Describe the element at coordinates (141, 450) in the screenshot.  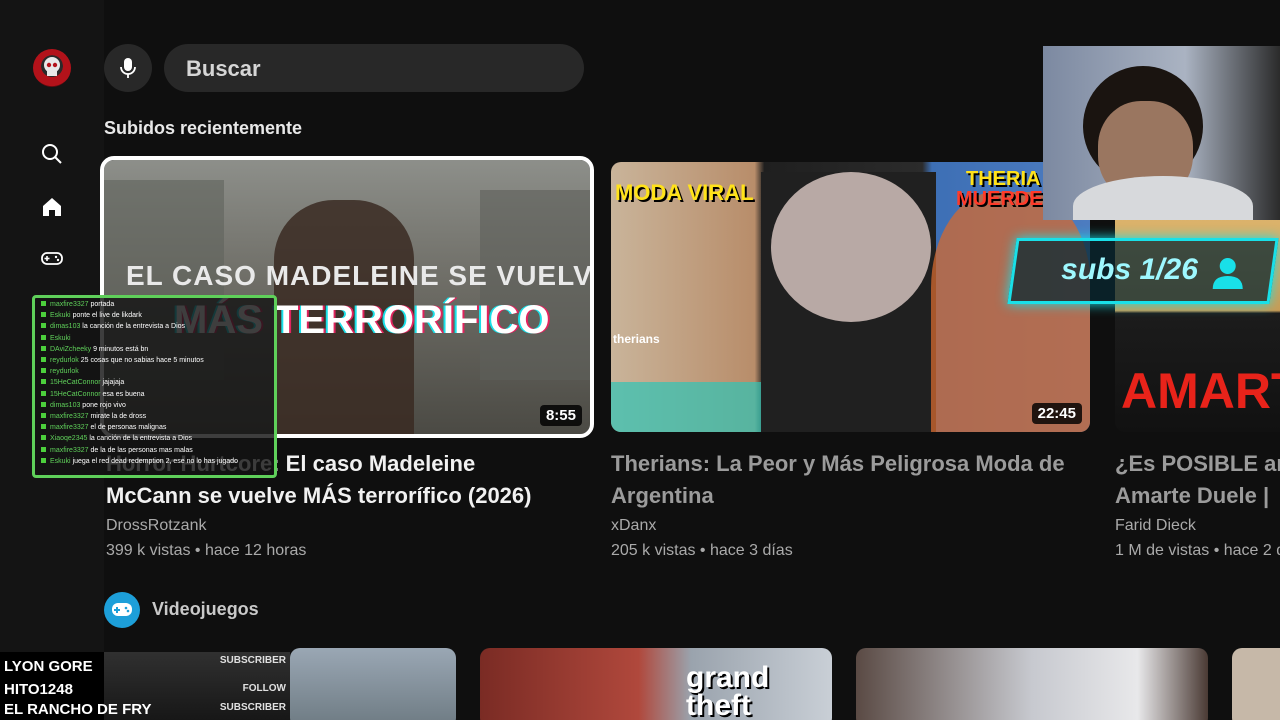
I see `chat-text: de la de las personas mas malas` at that location.